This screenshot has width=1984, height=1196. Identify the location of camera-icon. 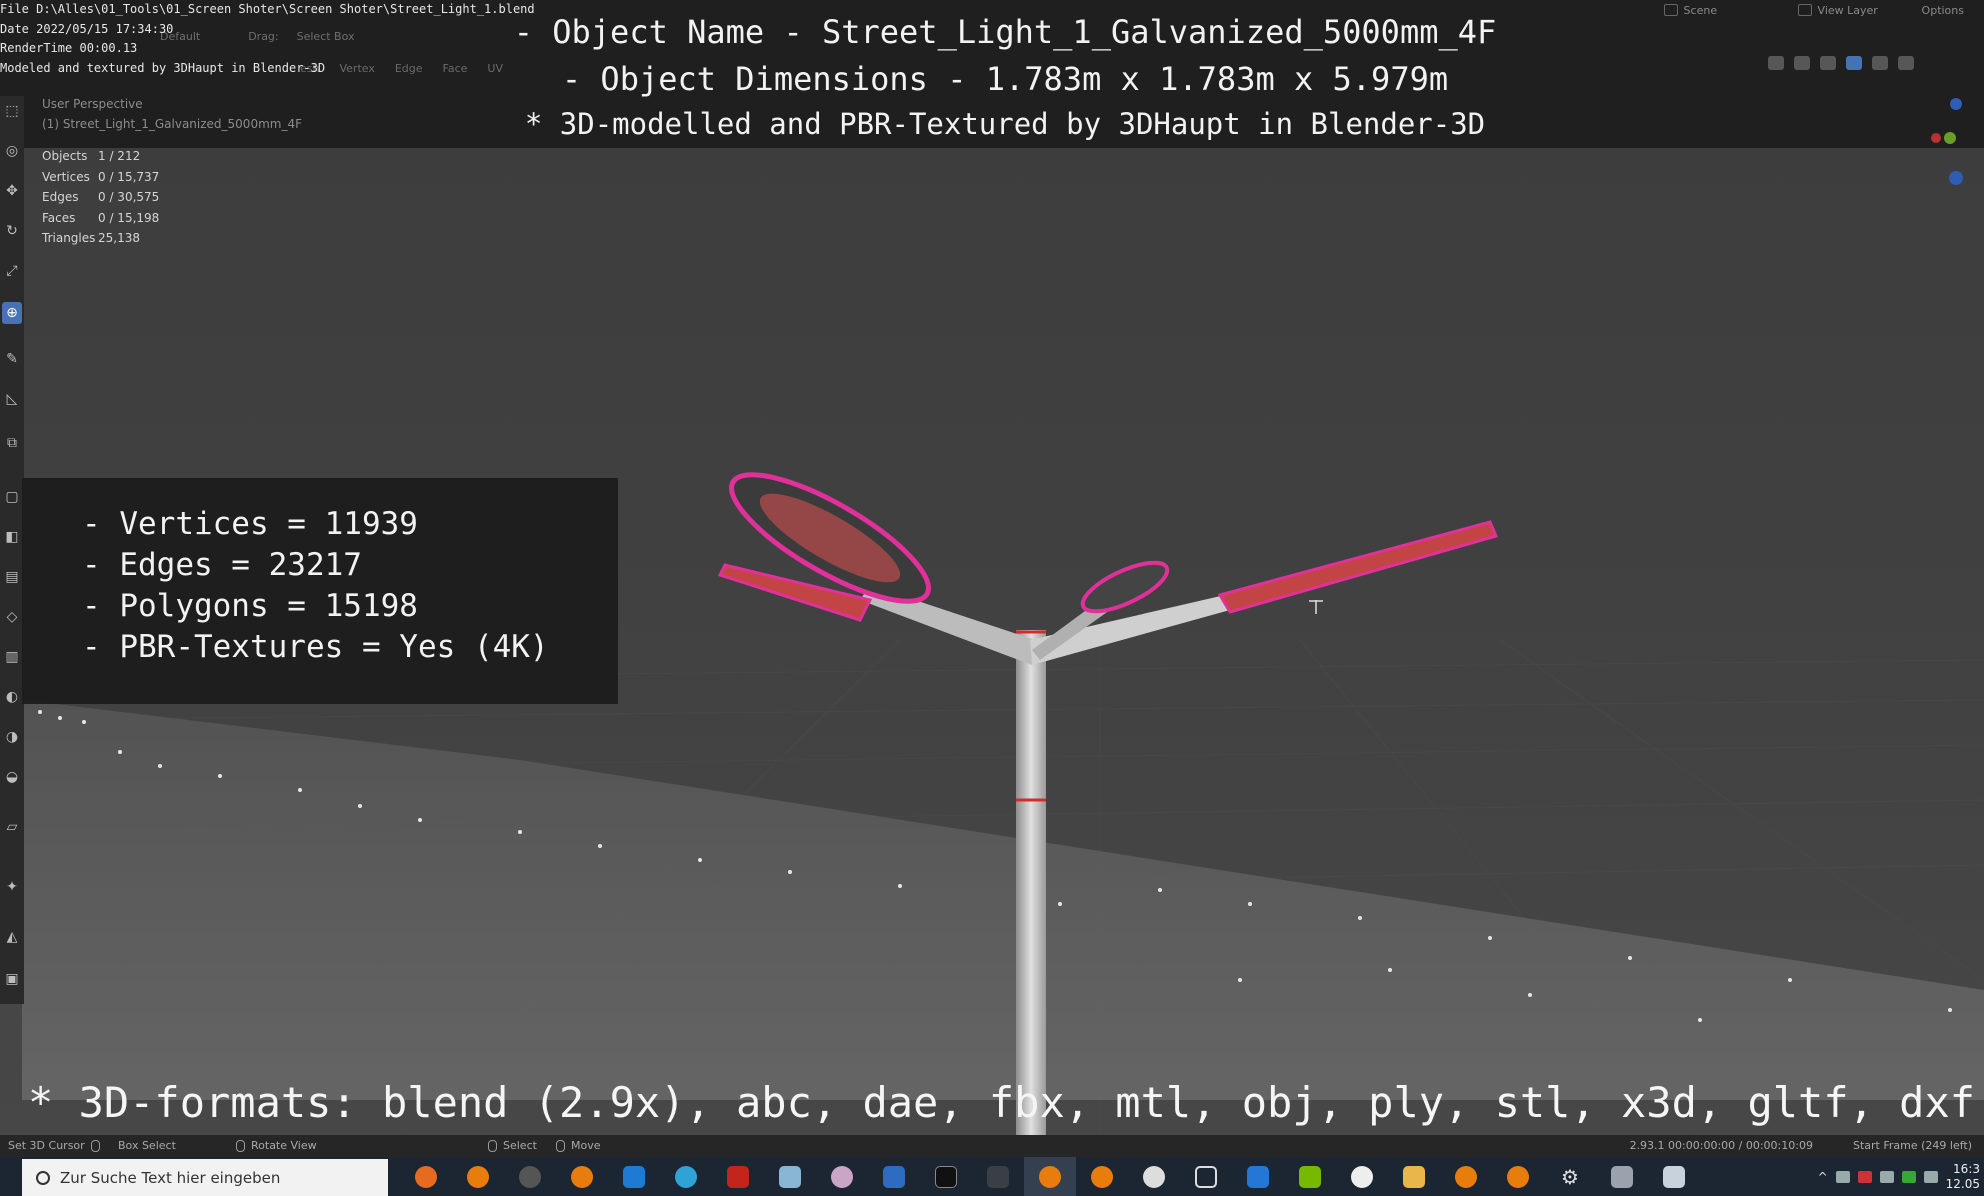
(1956, 178).